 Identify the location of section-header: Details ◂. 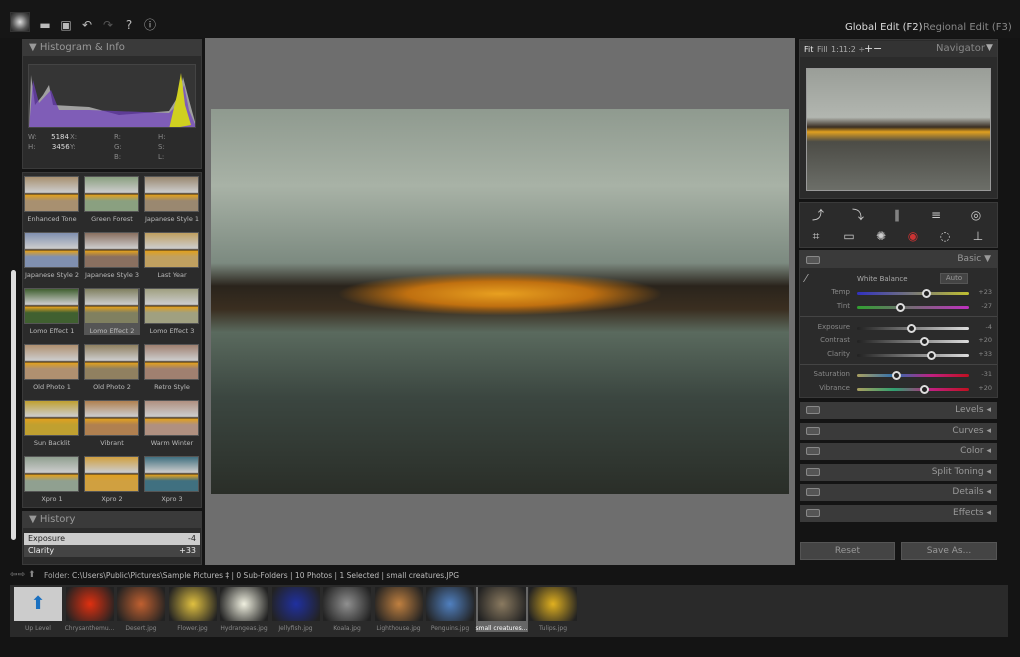
(898, 493).